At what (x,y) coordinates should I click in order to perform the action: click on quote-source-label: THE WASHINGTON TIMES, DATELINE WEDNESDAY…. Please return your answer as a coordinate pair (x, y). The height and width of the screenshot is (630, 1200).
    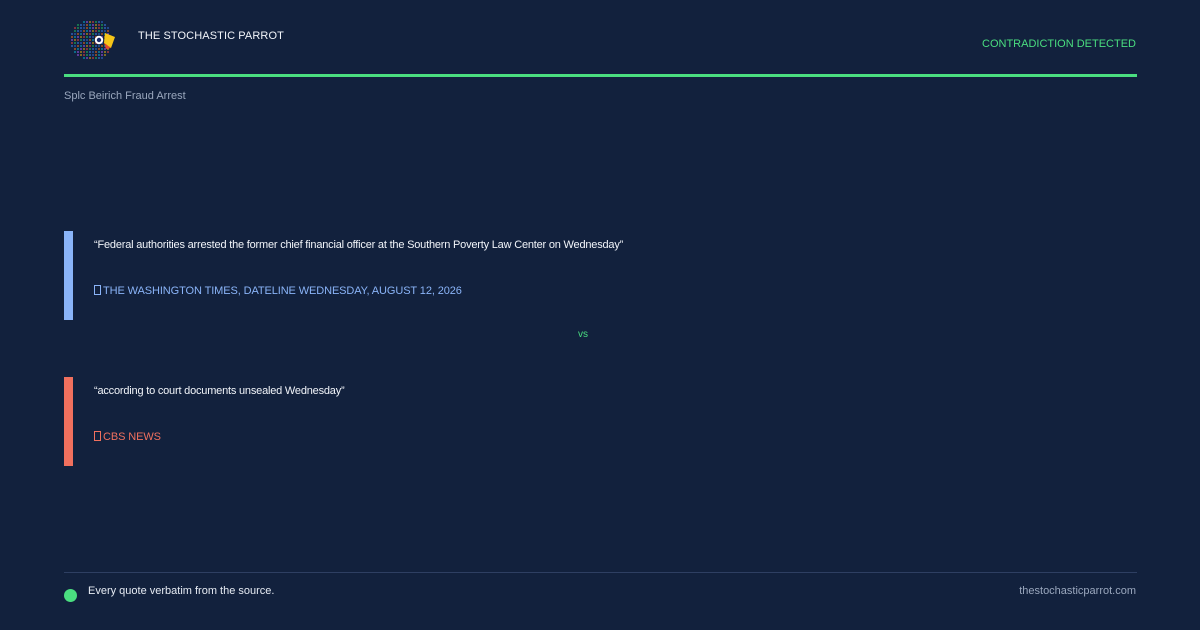
    Looking at the image, I should click on (282, 291).